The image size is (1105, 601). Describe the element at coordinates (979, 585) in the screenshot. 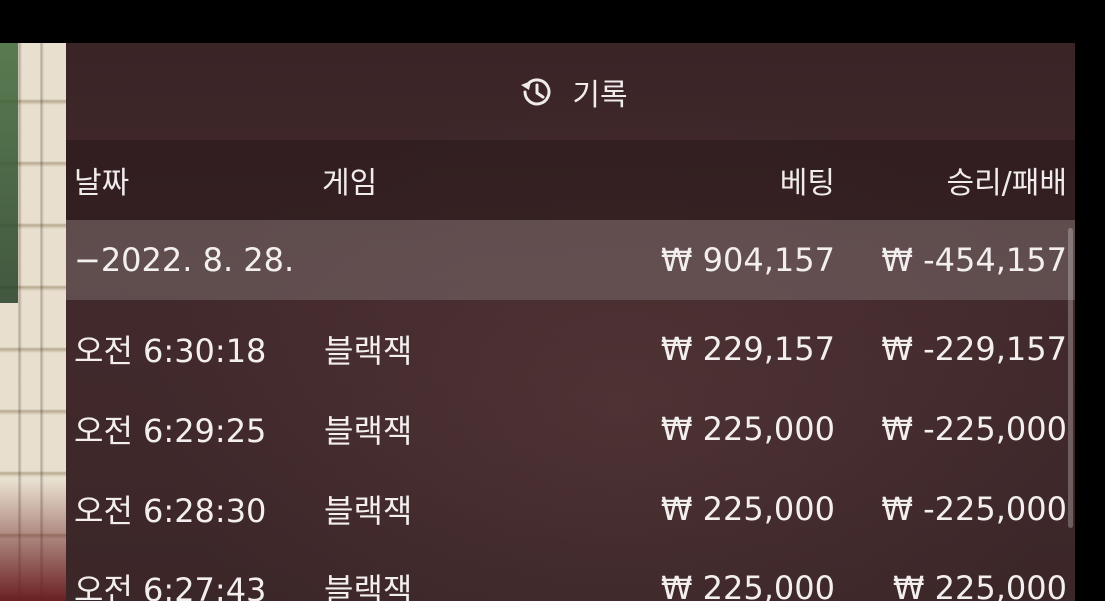

I see `row-result: ₩ 225,000` at that location.